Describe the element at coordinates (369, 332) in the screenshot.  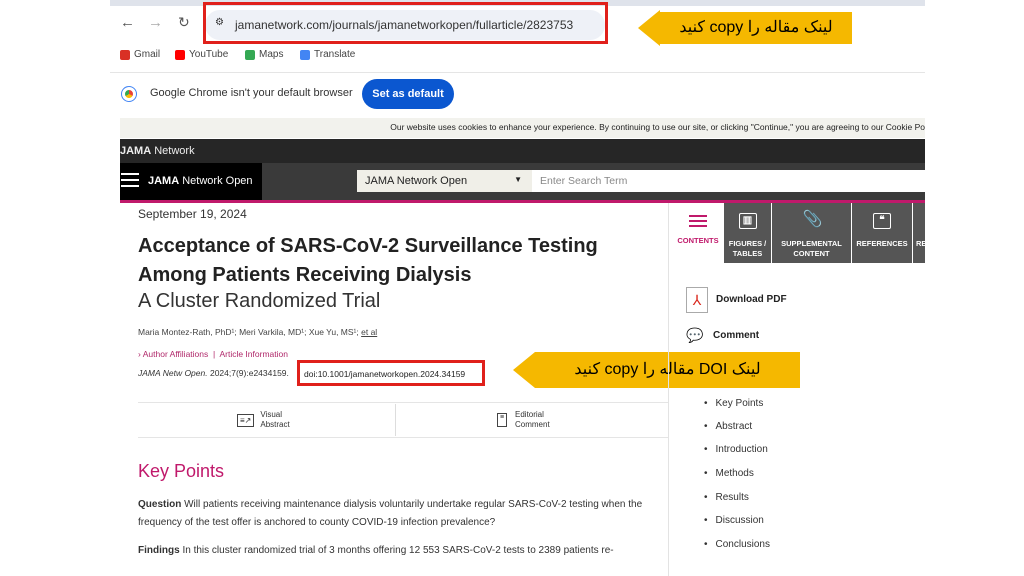
I see `et-al-link: et al` at that location.